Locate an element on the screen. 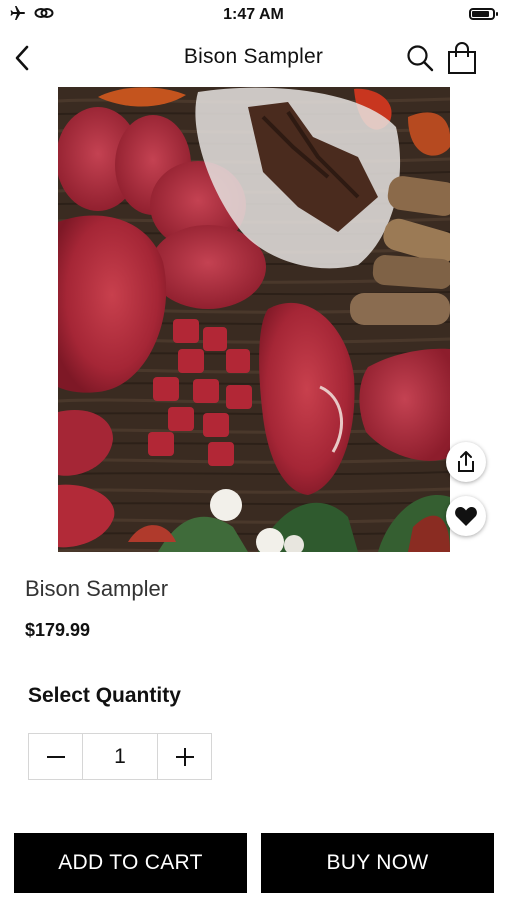  search-icon is located at coordinates (420, 58).